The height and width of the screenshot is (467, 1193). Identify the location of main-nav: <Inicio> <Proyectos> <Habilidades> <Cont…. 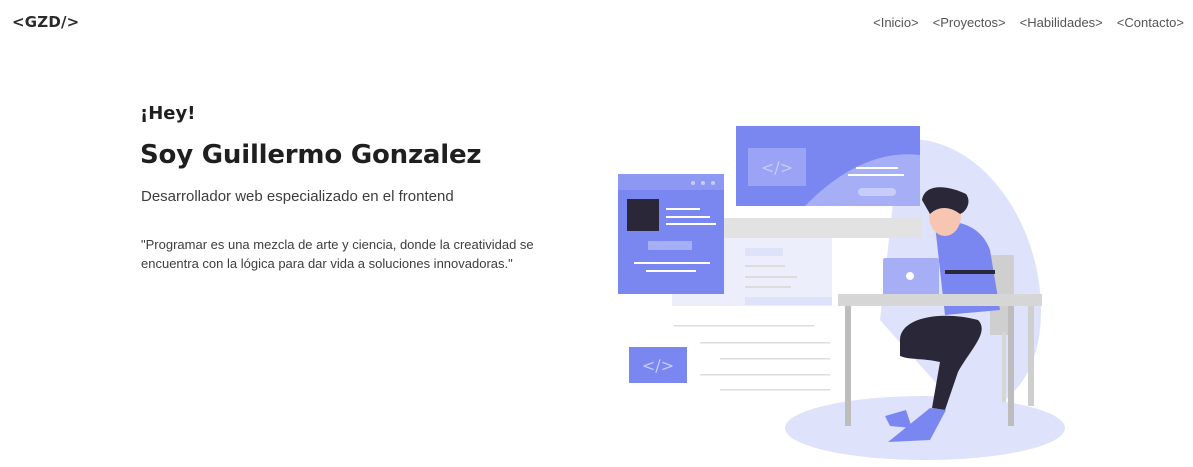
(1028, 22).